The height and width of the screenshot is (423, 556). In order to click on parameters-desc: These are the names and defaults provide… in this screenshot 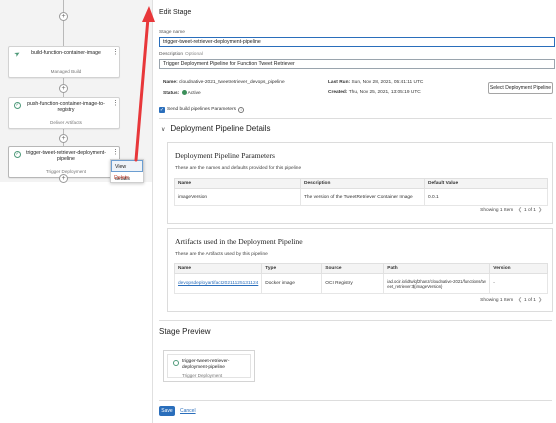, I will do `click(238, 168)`.